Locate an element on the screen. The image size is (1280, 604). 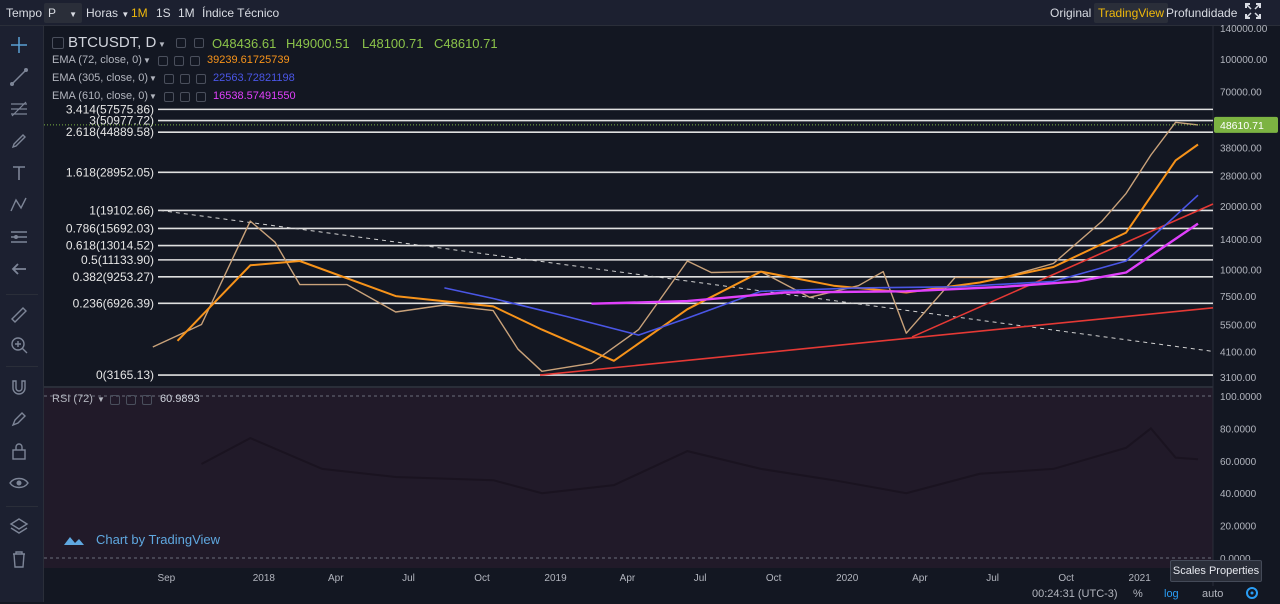
price-axis-tick: 140000.00 is located at coordinates (1244, 29).